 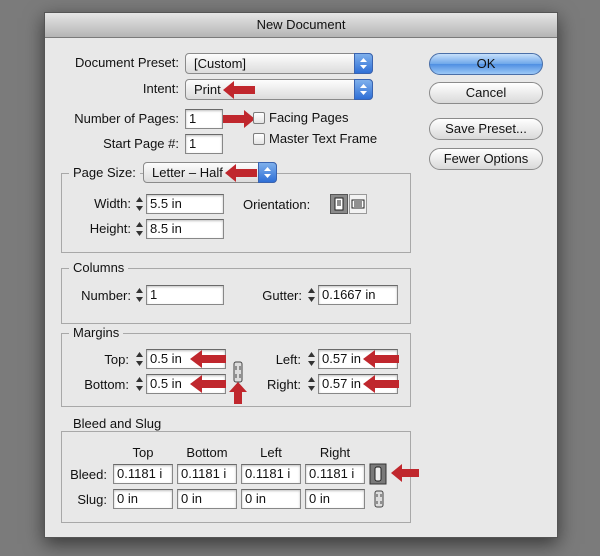 What do you see at coordinates (277, 204) in the screenshot?
I see `orientation-label: Orientation:` at bounding box center [277, 204].